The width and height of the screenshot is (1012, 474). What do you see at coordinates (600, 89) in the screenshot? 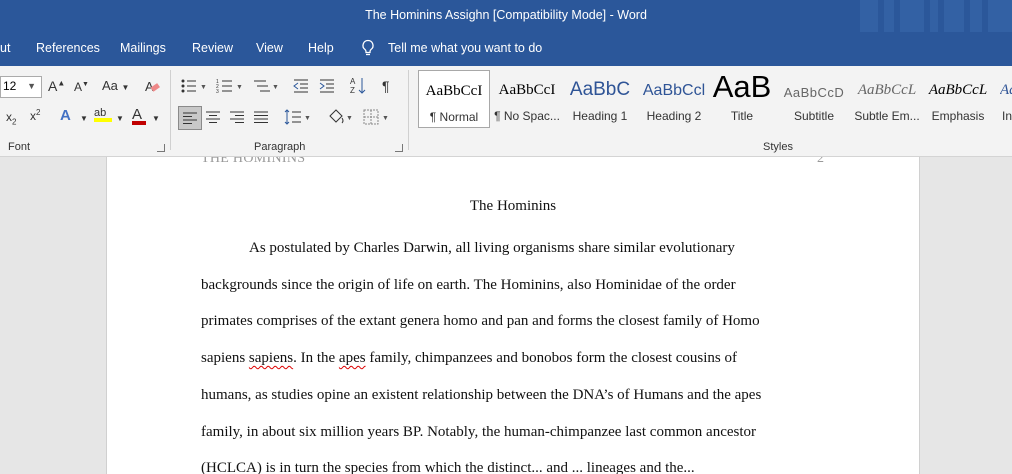
I see `style-sample: AaBbC` at bounding box center [600, 89].